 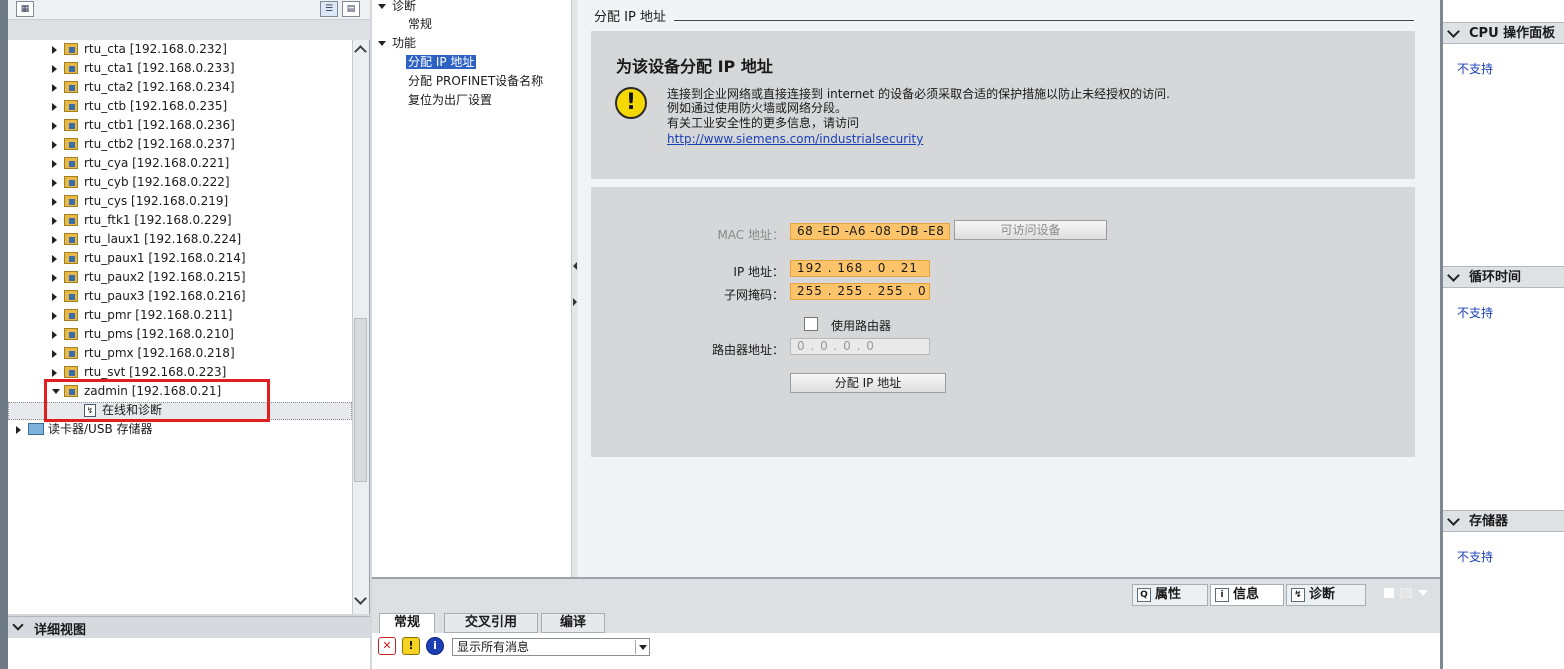 What do you see at coordinates (189, 10) in the screenshot?
I see `tree-toolbar: ▦ ☰ ▤` at bounding box center [189, 10].